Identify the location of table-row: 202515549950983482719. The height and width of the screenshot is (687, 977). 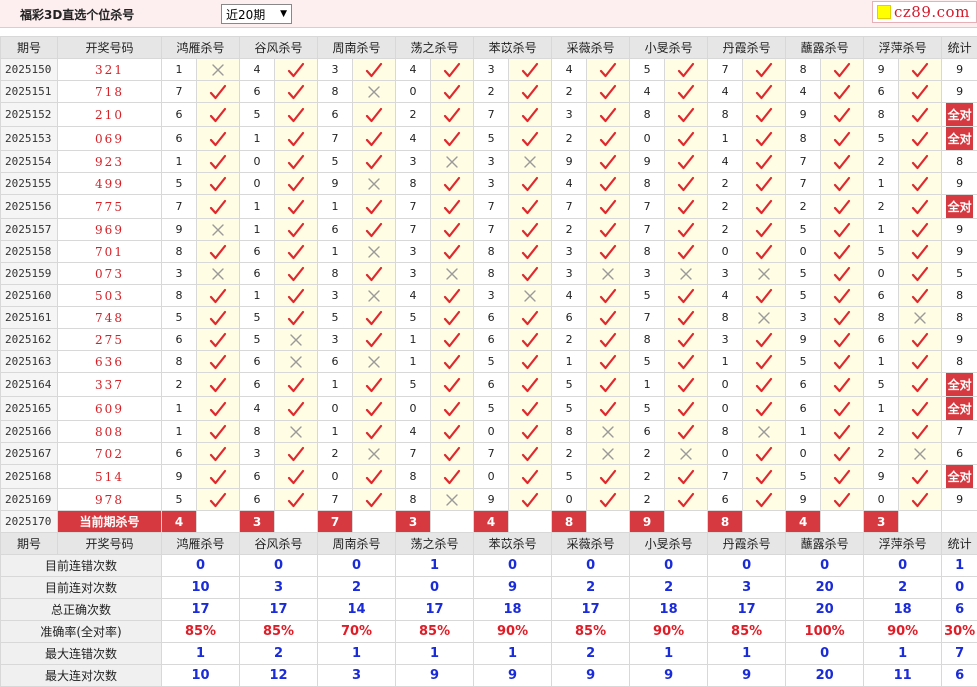
(489, 184).